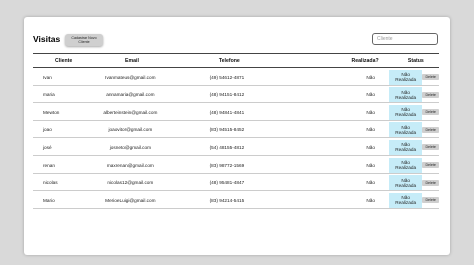 This screenshot has width=474, height=265. What do you see at coordinates (227, 130) in the screenshot?
I see `cell-telefone: (83) 94515-8452` at bounding box center [227, 130].